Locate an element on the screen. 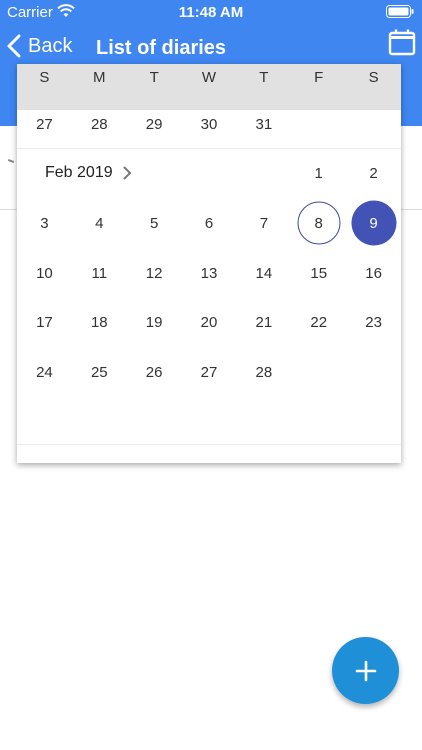  calendar-day: 18 is located at coordinates (99, 322).